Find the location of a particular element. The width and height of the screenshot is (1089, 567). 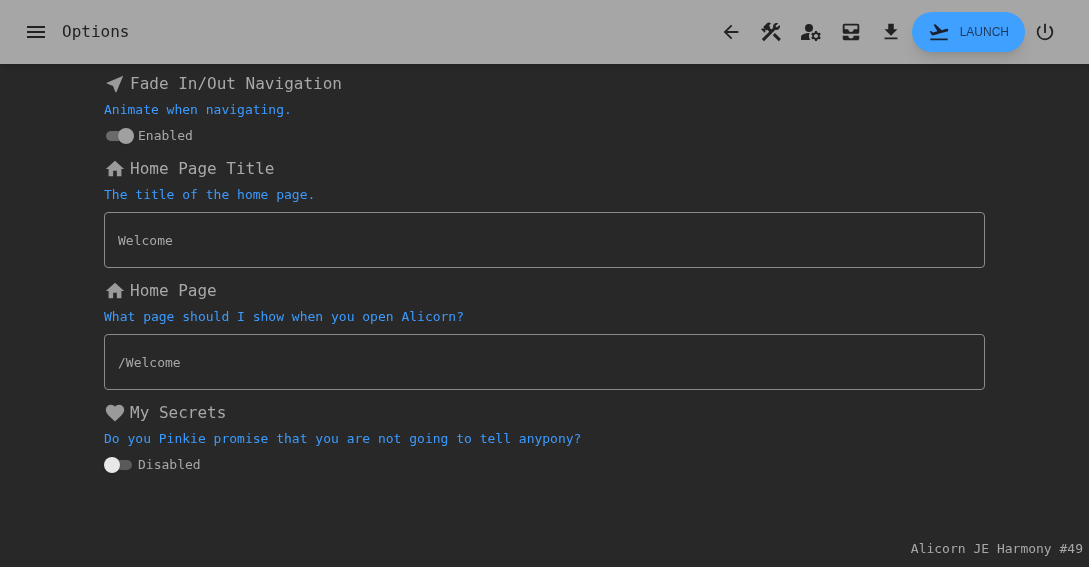

version-label: Alicorn JE Harmony #49 is located at coordinates (996, 548).